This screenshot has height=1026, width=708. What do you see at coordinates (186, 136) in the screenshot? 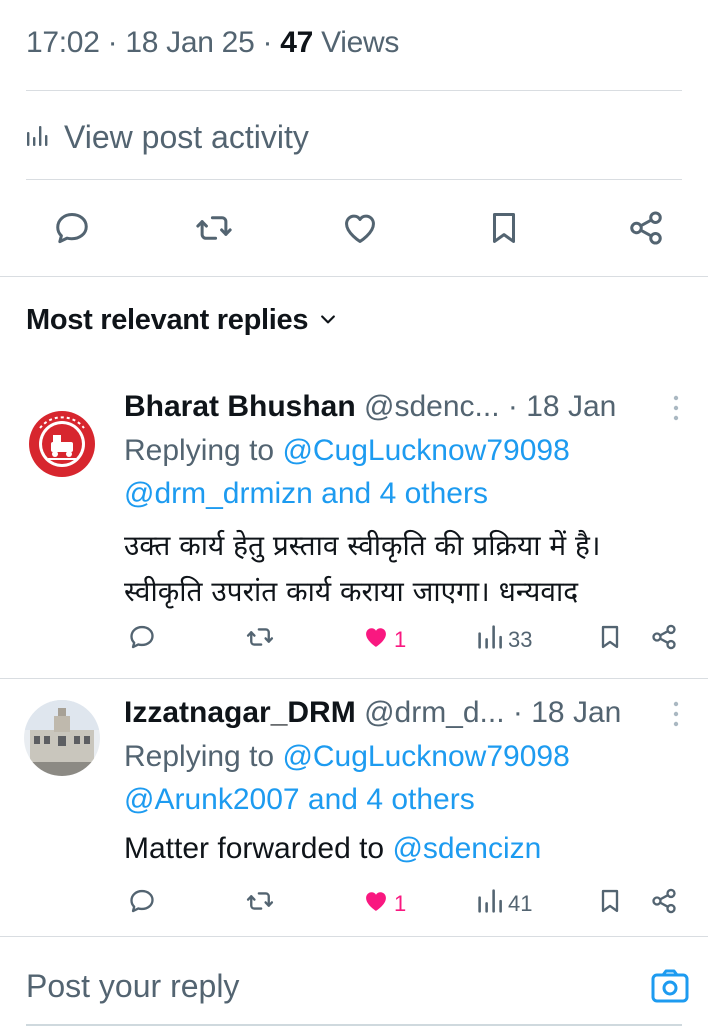
I see `view-post-activity-label: View post activity` at bounding box center [186, 136].